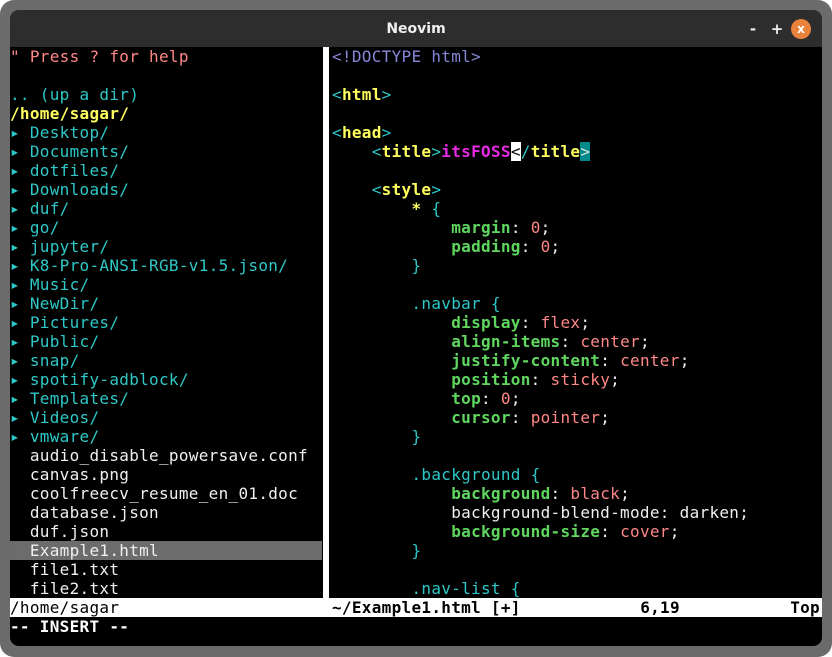 The image size is (832, 657). What do you see at coordinates (577, 474) in the screenshot?
I see `code-line: .background {` at bounding box center [577, 474].